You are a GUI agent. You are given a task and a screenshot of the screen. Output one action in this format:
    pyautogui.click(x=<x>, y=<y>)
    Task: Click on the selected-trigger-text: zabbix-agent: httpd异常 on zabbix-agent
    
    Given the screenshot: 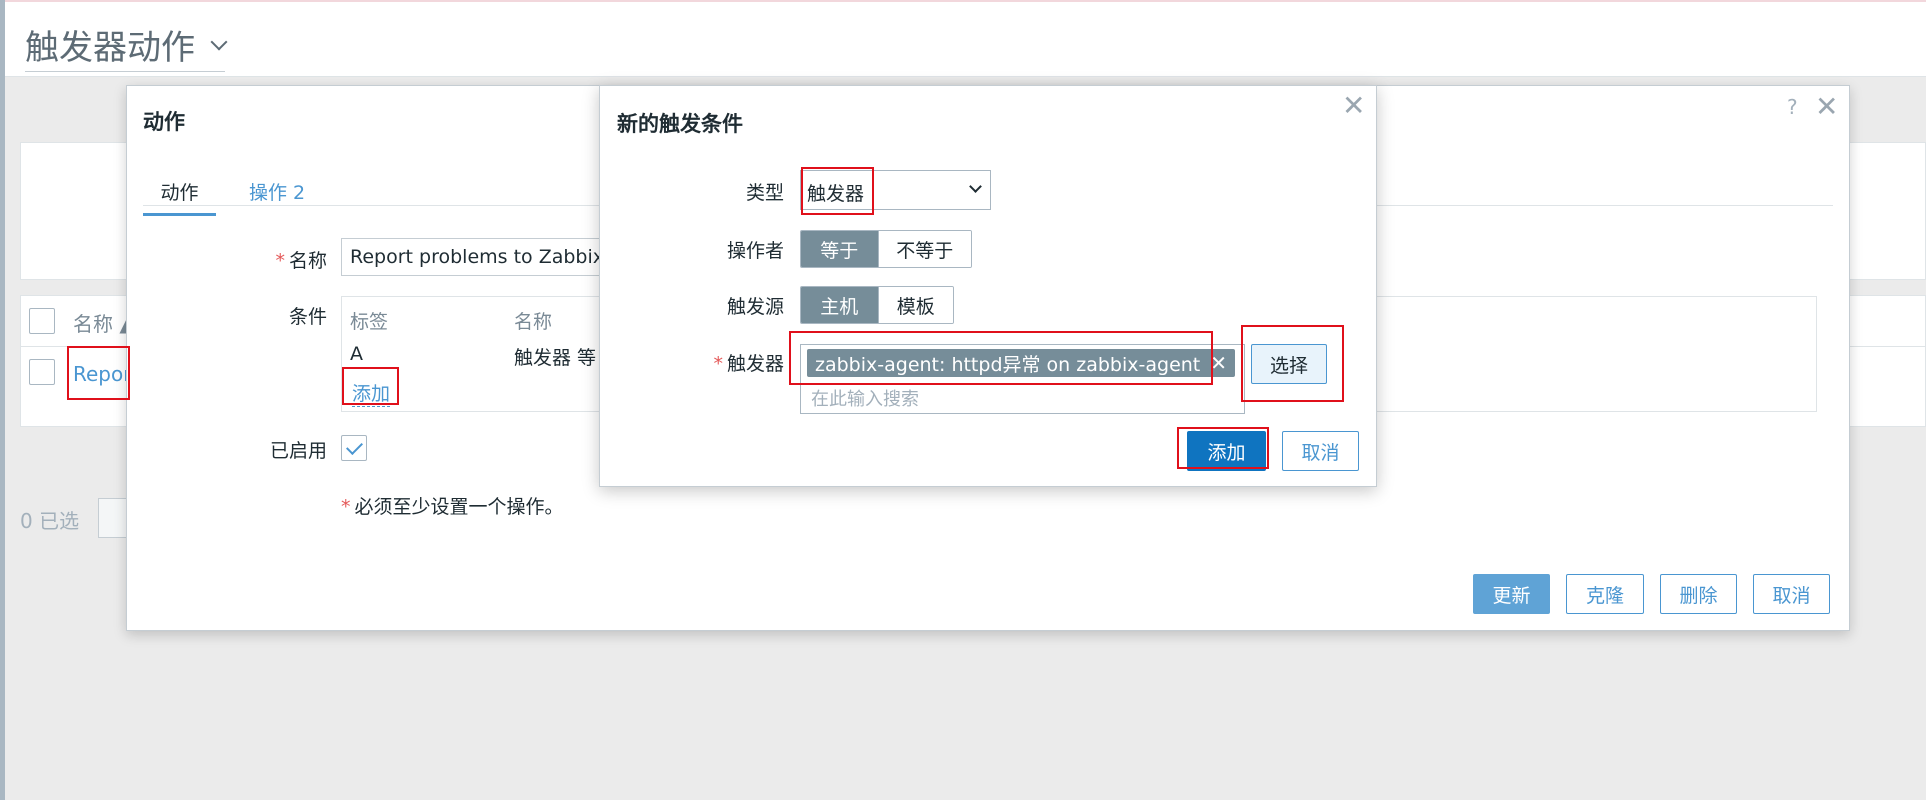 What is the action you would take?
    pyautogui.click(x=1008, y=364)
    